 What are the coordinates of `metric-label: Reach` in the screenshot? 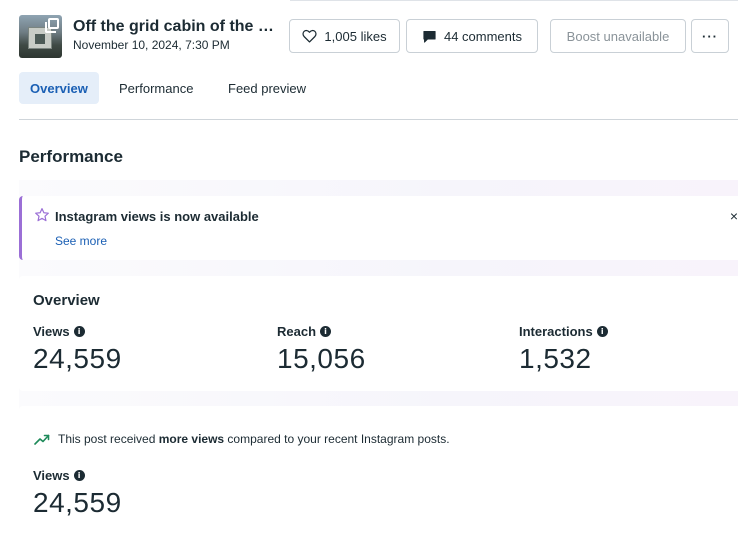 It's located at (297, 331).